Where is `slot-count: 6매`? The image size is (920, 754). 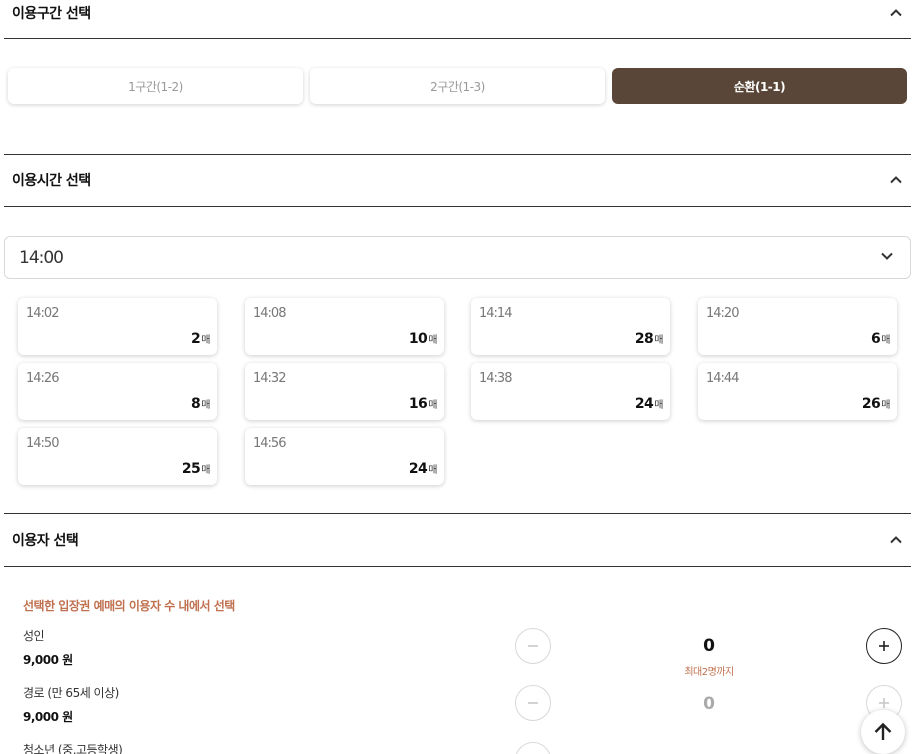 slot-count: 6매 is located at coordinates (880, 339).